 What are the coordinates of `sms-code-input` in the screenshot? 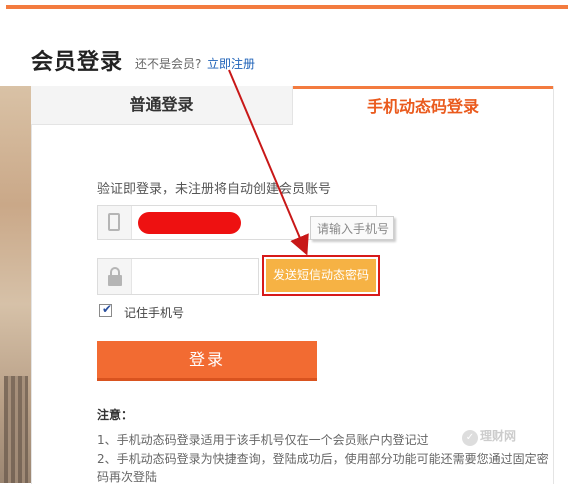 It's located at (178, 276).